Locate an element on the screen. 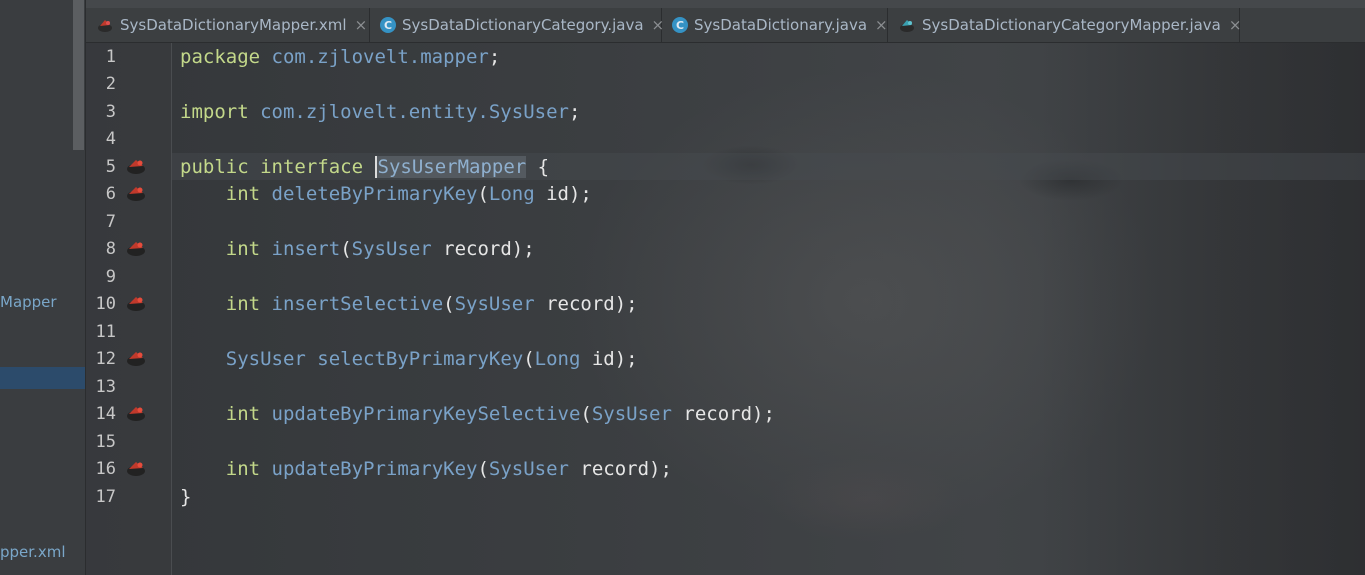  line-number: 12 is located at coordinates (105, 359).